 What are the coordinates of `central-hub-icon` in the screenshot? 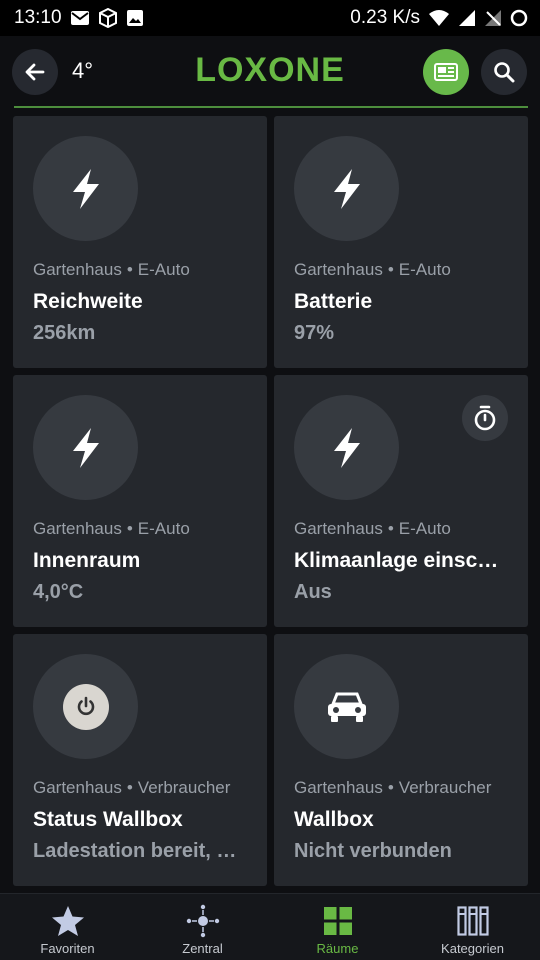 It's located at (202, 921).